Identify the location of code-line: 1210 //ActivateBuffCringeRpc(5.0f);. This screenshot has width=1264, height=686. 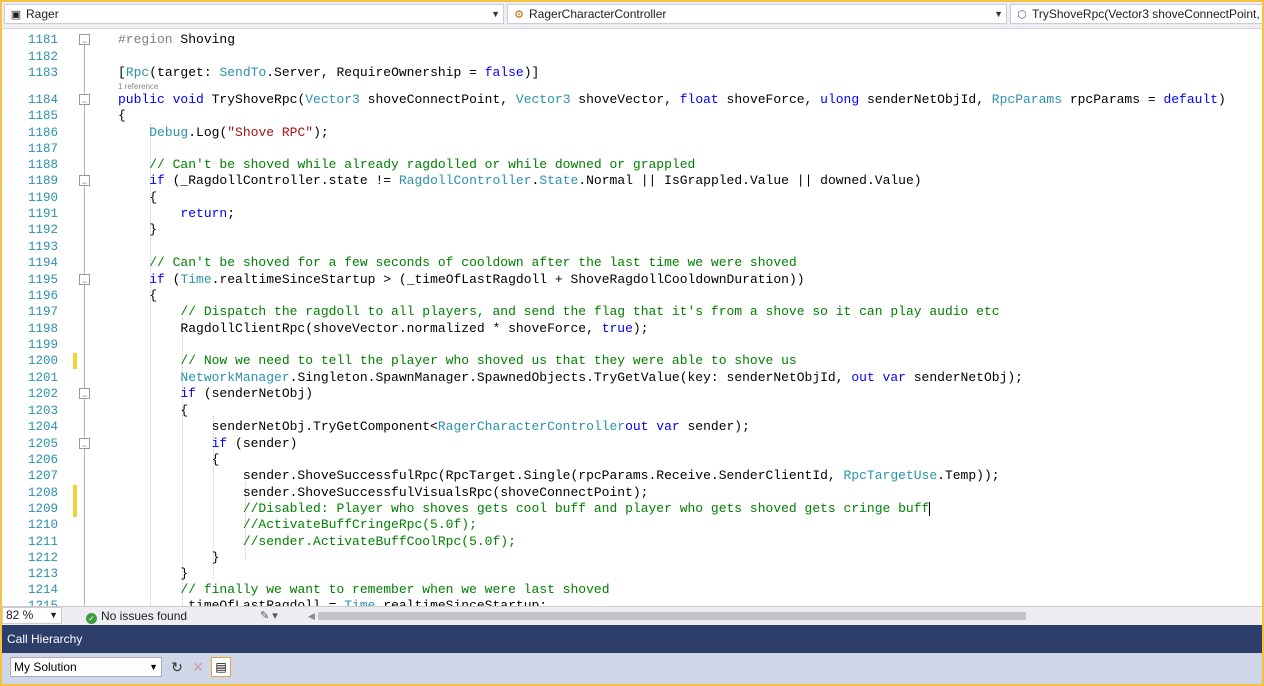
(632, 525).